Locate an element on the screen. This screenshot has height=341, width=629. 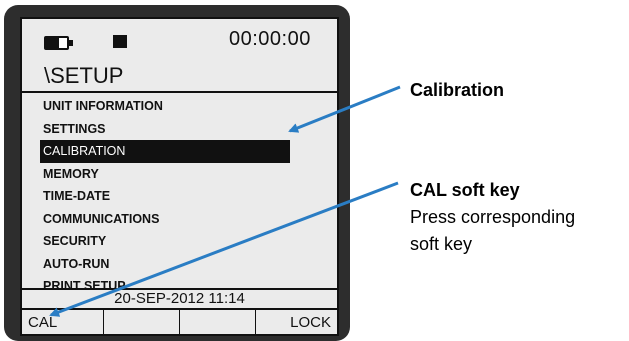
cal-softkey-callout-desc-1: Press corresponding is located at coordinates (493, 217).